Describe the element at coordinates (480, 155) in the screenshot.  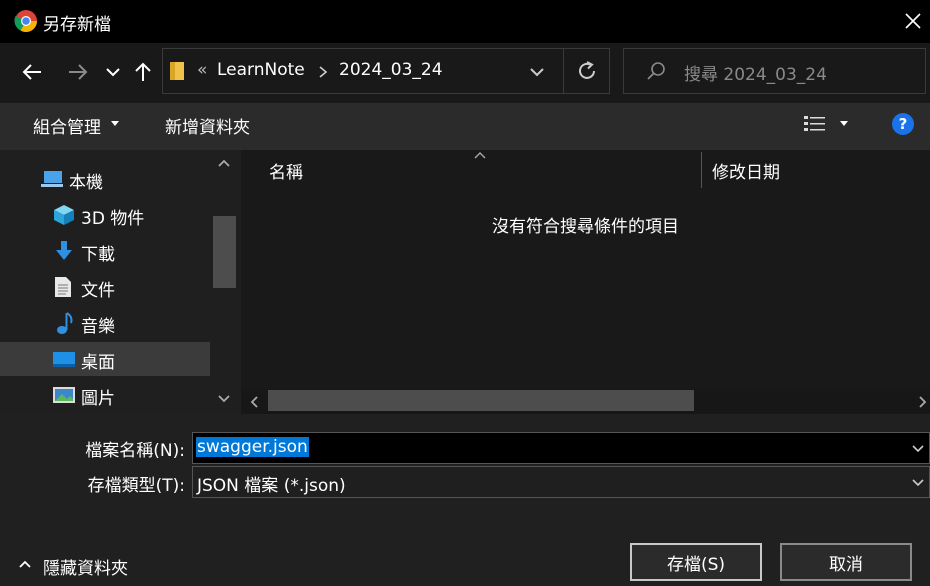
I see `sort-ascending-icon` at that location.